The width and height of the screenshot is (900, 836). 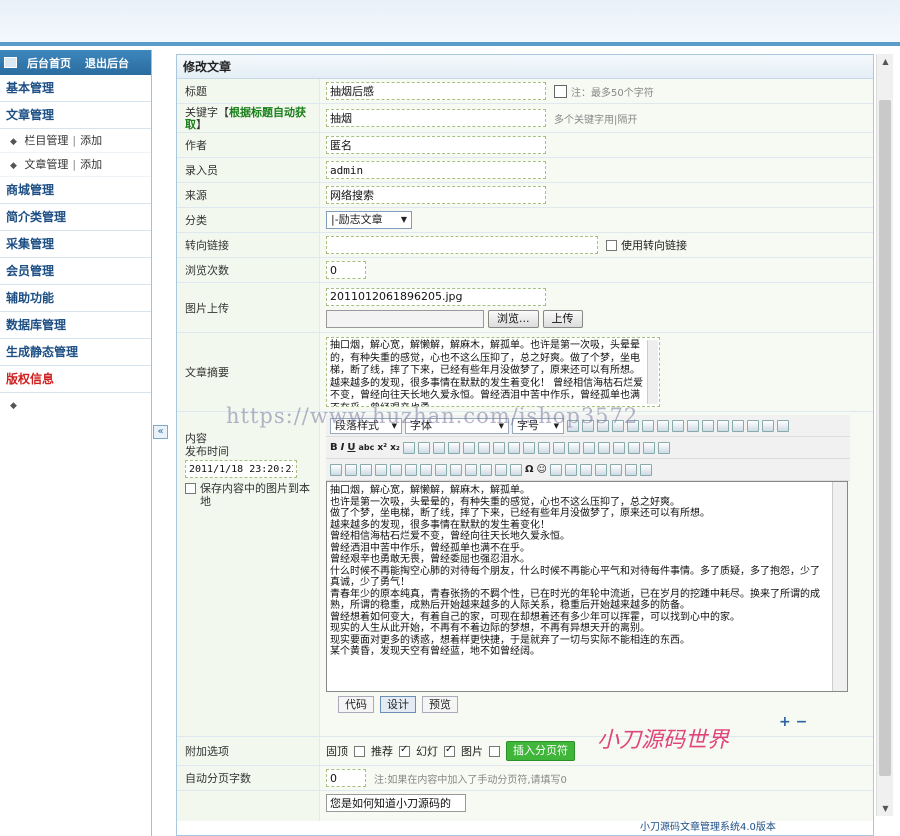 I want to click on redirect-input, so click(x=462, y=245).